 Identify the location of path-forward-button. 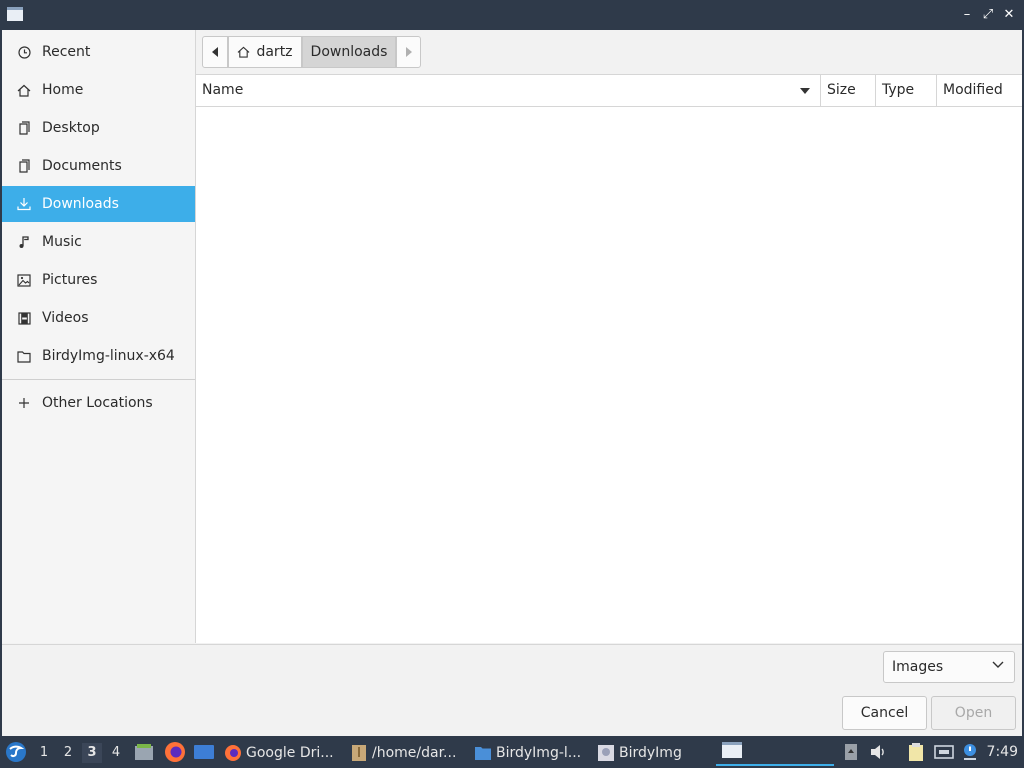
(408, 52).